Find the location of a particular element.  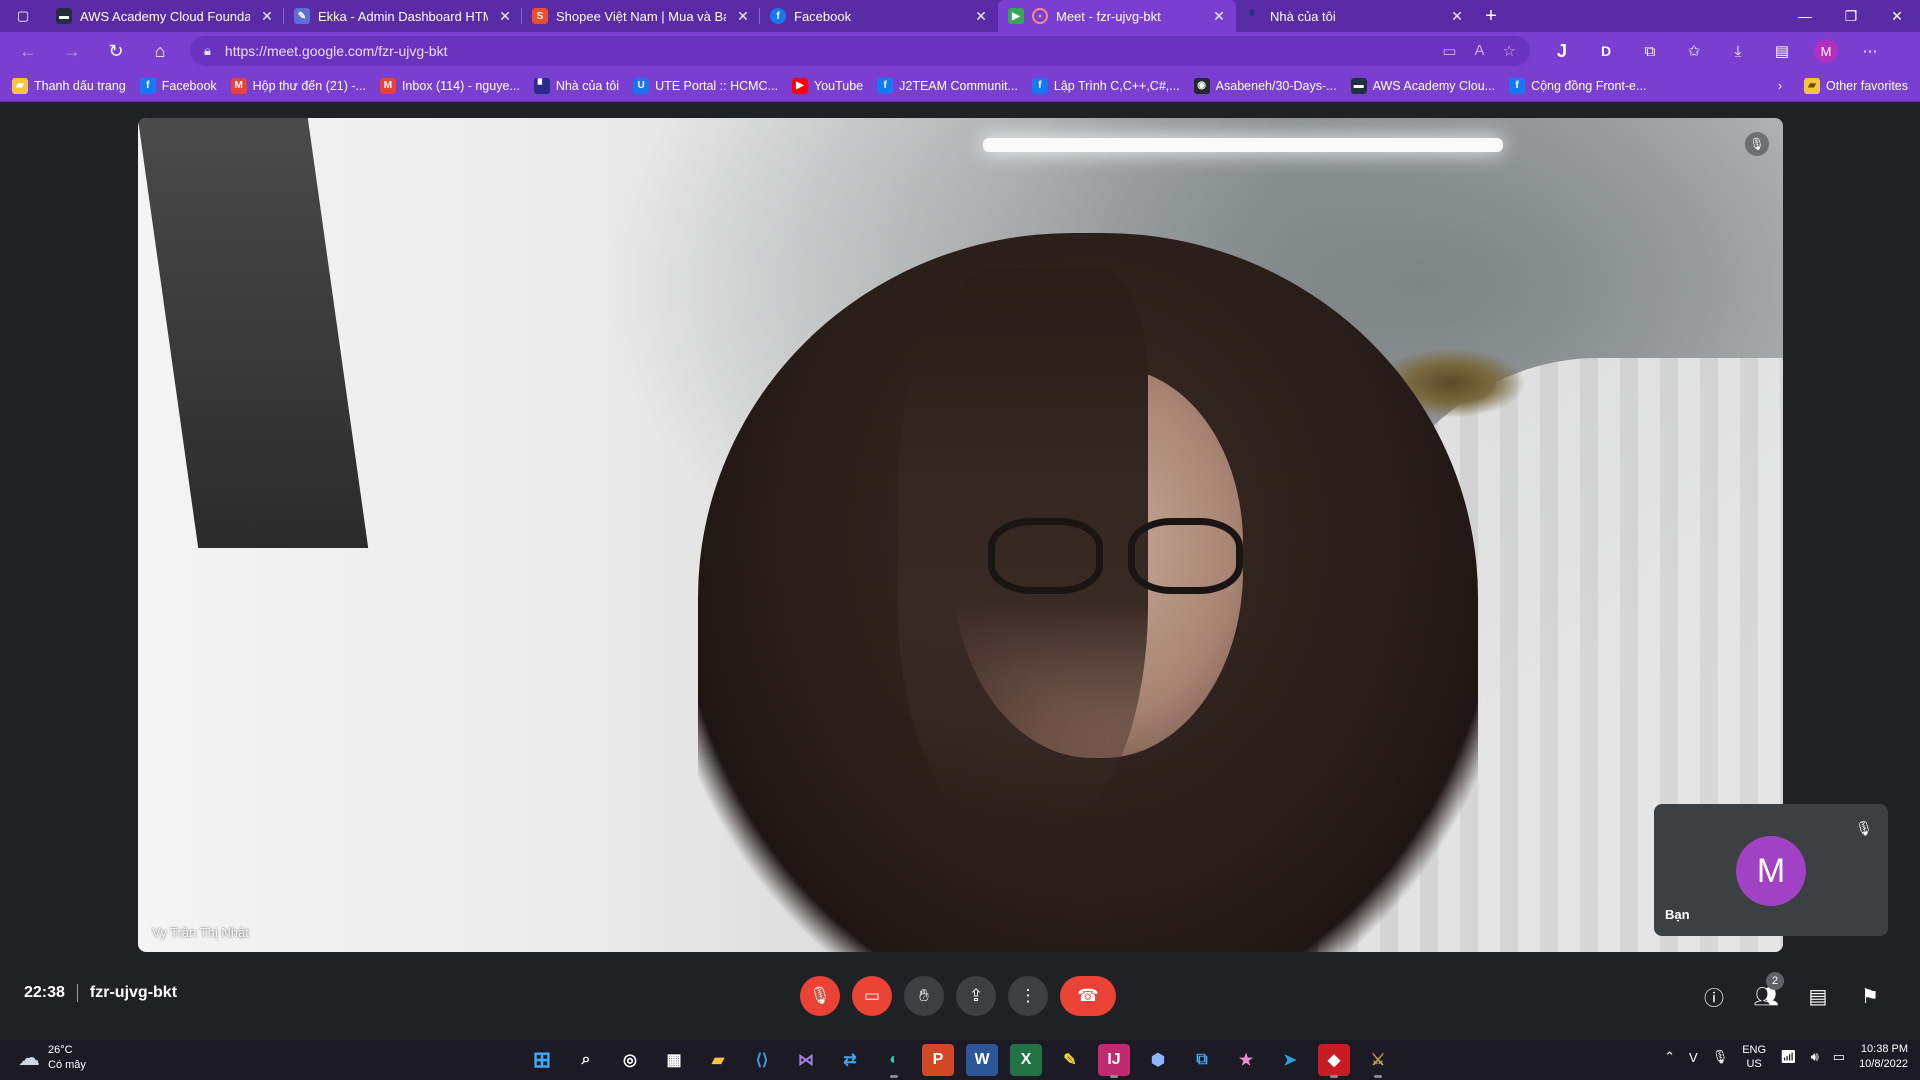

star-app-icon: ★ is located at coordinates (1246, 1060).